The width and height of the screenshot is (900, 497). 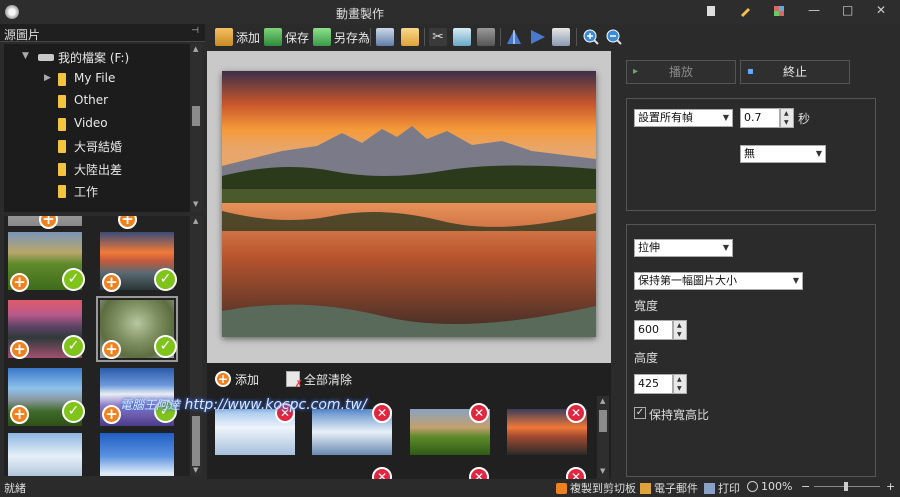 I want to click on rotate-button, so click(x=538, y=37).